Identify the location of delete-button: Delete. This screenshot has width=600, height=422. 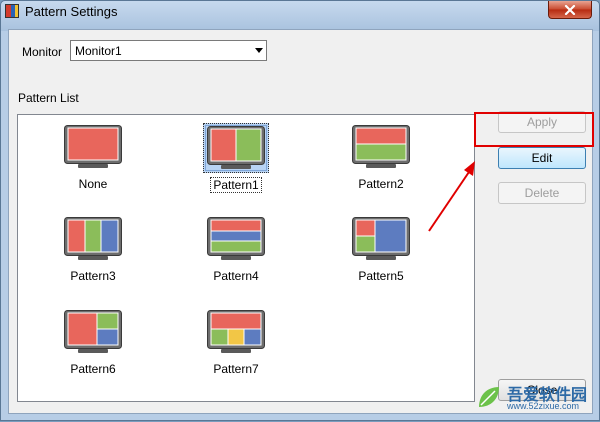
(542, 193).